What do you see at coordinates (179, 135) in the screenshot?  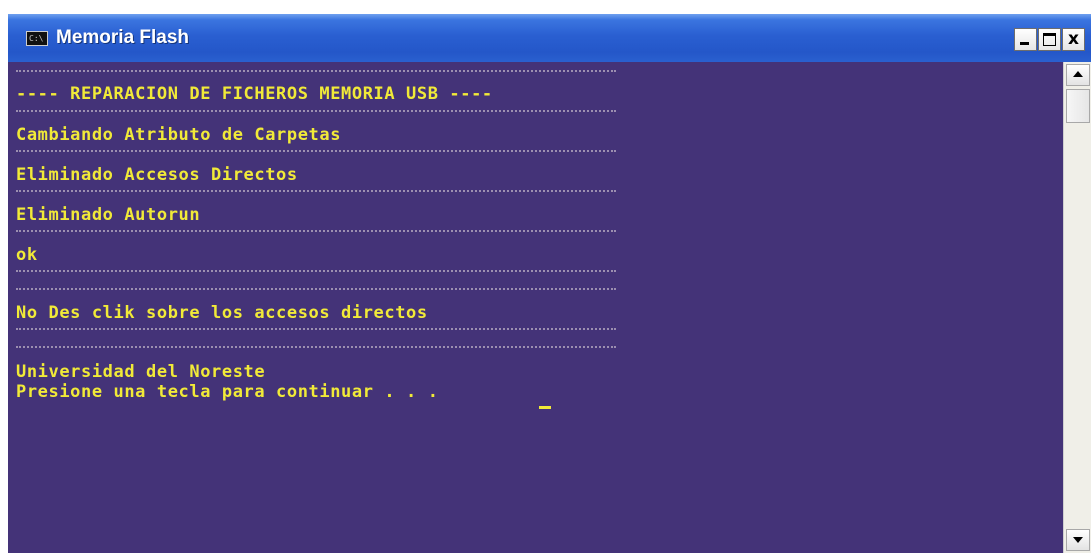 I see `console-line: Cambiando Atributo de Carpetas` at bounding box center [179, 135].